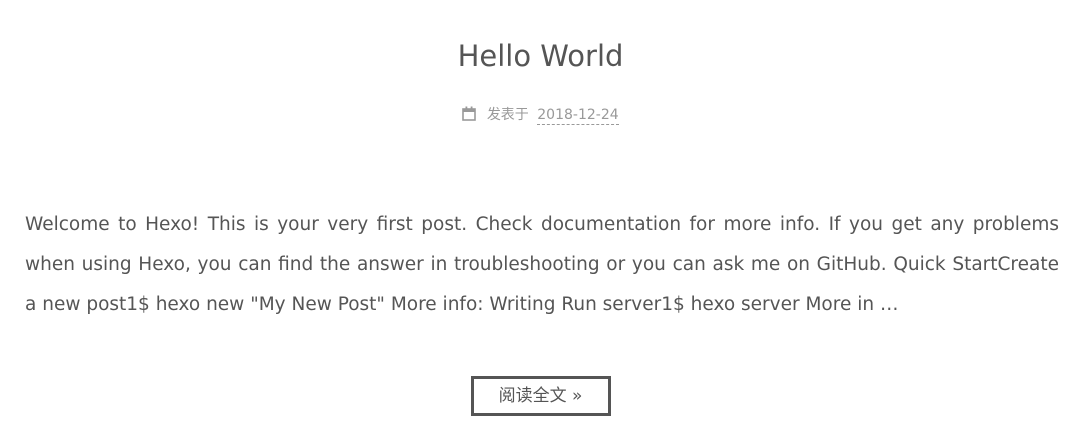  Describe the element at coordinates (507, 115) in the screenshot. I see `post-meta-label: 发表于` at that location.